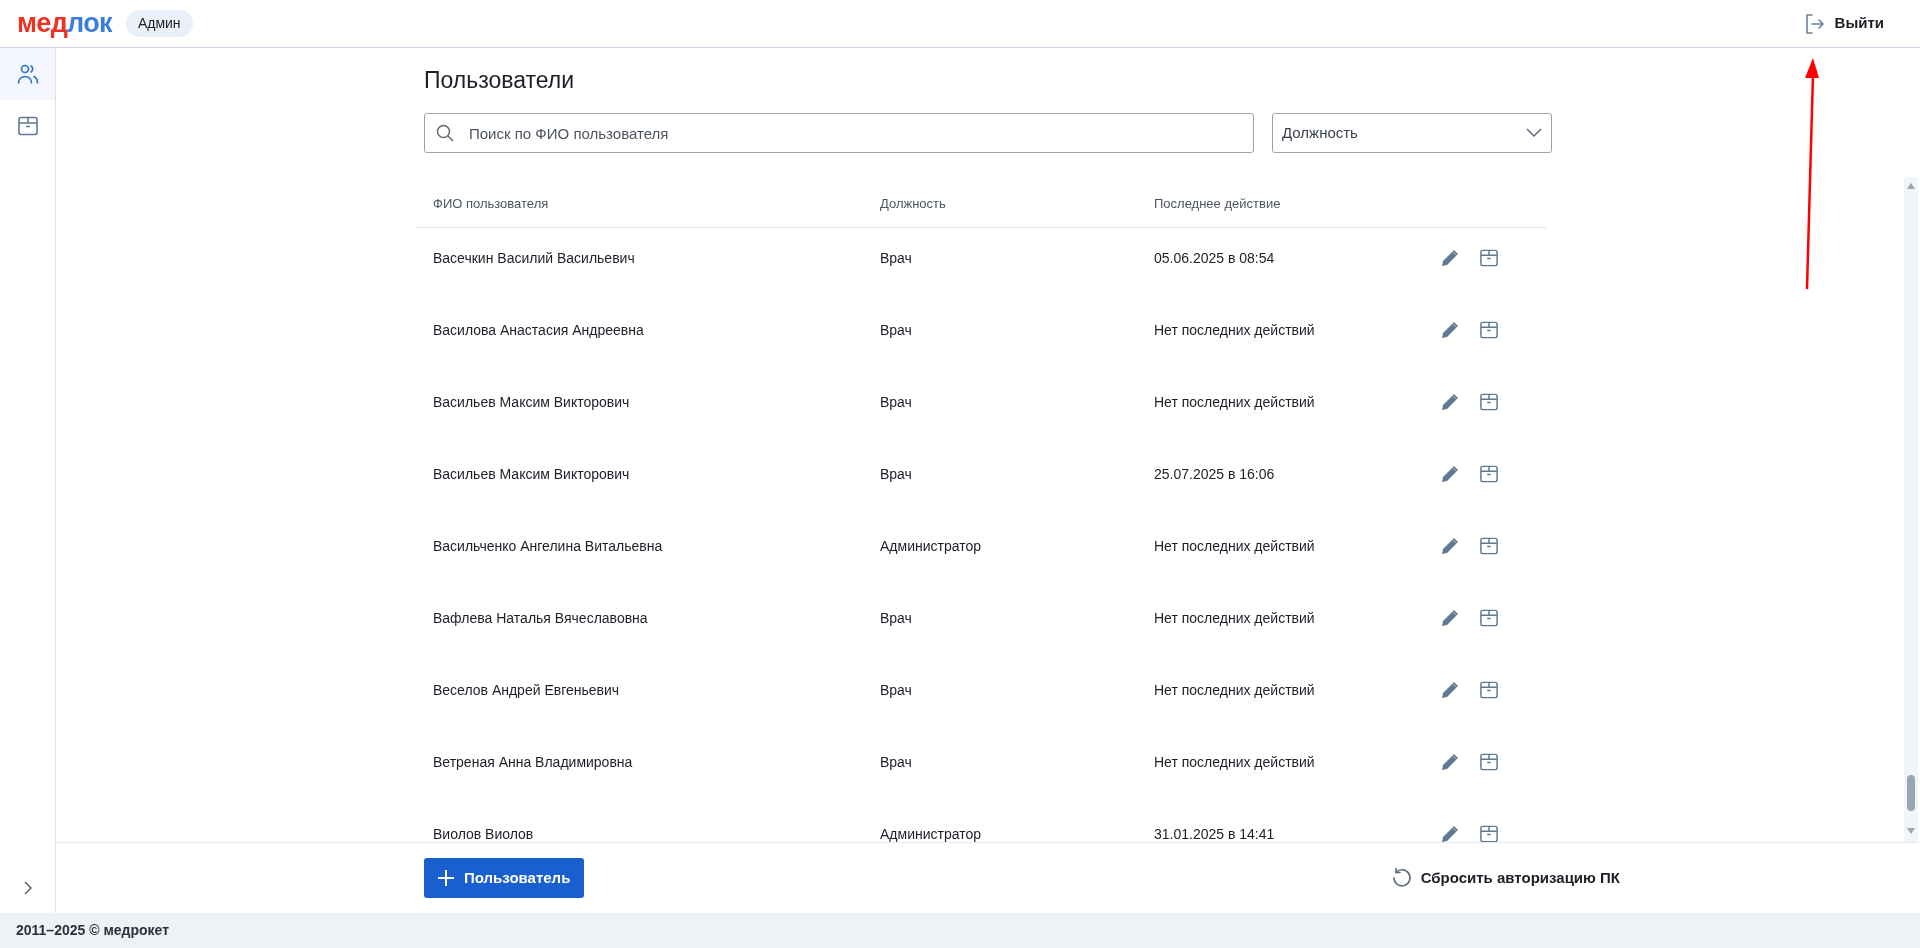 This screenshot has width=1920, height=948. I want to click on logo: медлок, so click(64, 23).